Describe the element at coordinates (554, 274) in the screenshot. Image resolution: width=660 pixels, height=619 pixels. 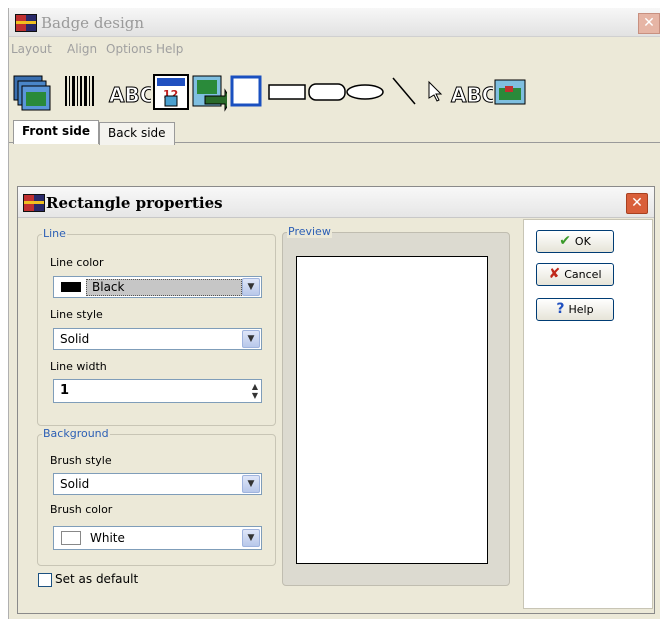
I see `x-mark-icon: ✘` at that location.